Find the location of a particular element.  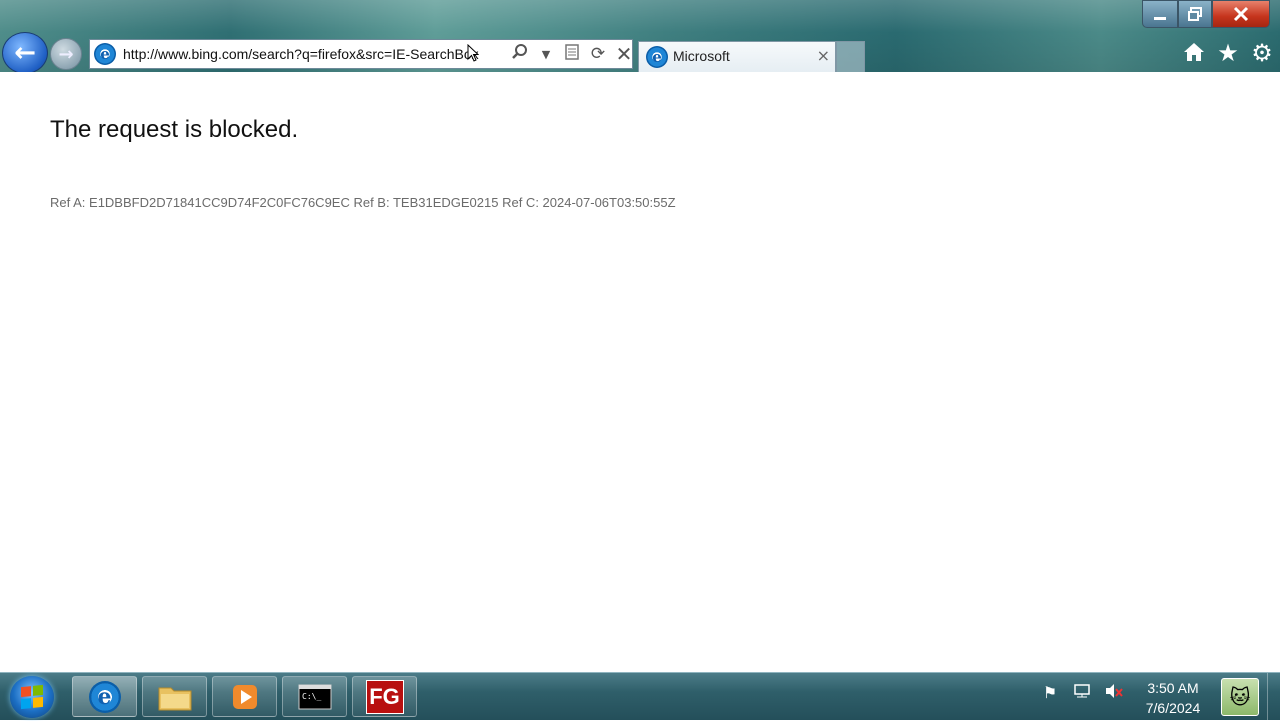

new-tab-button is located at coordinates (850, 56).